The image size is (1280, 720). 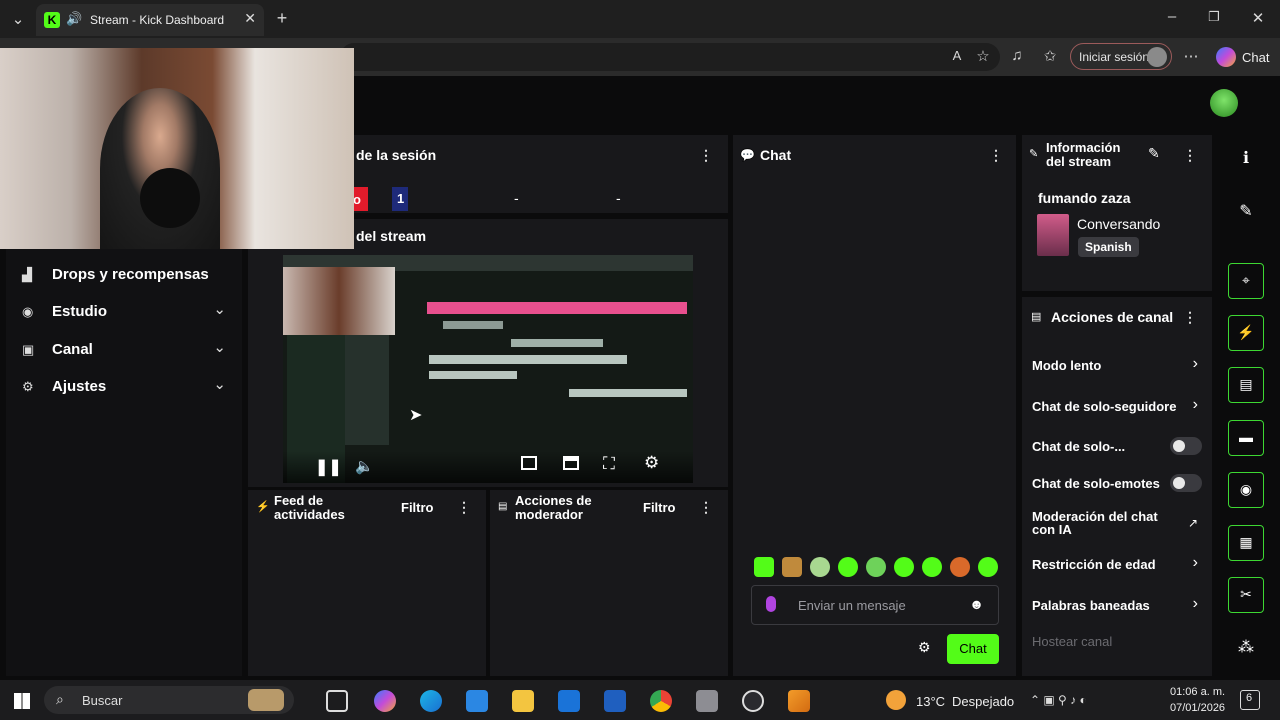 What do you see at coordinates (1246, 212) in the screenshot?
I see `edit-icon: ✎` at bounding box center [1246, 212].